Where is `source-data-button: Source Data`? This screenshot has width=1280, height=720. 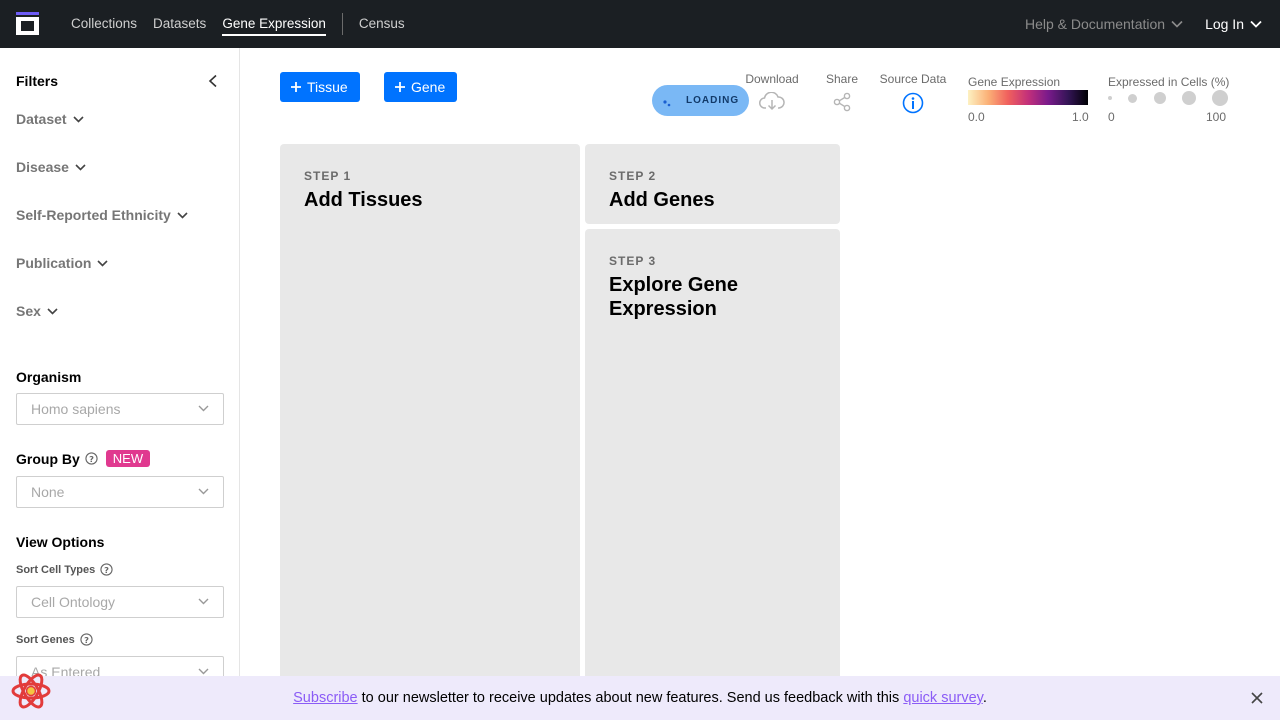
source-data-button: Source Data is located at coordinates (913, 93).